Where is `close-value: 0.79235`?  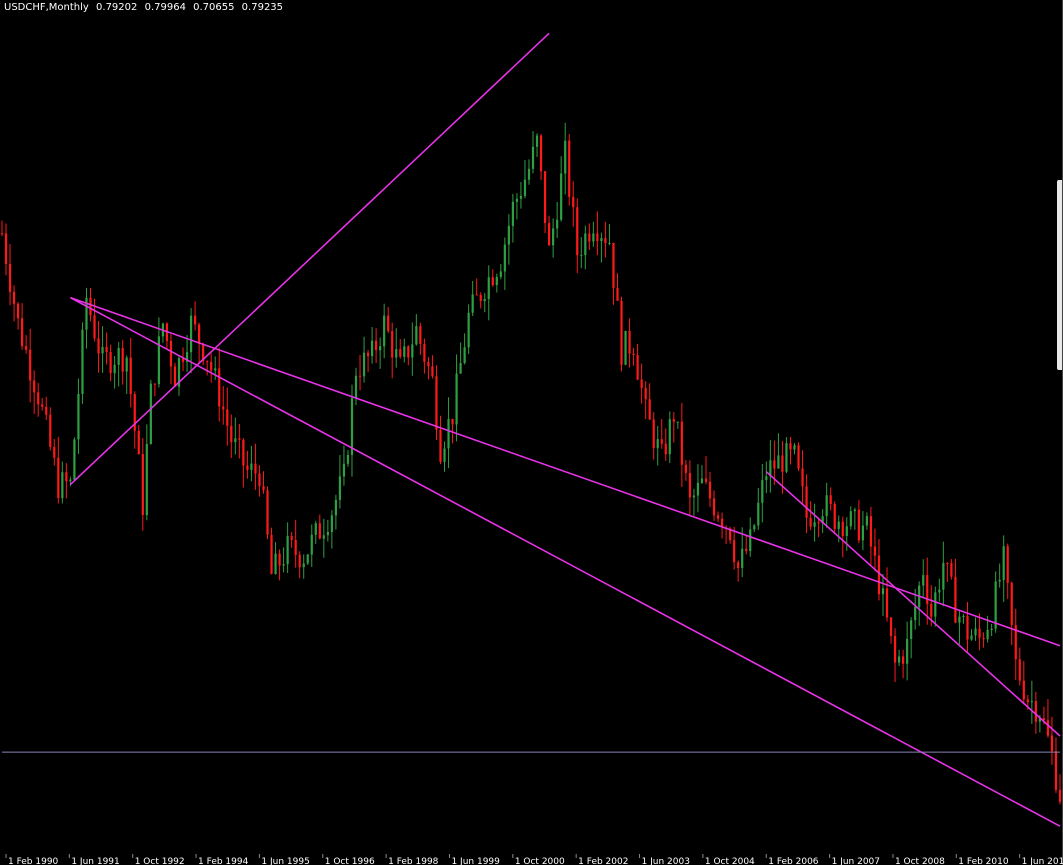 close-value: 0.79235 is located at coordinates (262, 7).